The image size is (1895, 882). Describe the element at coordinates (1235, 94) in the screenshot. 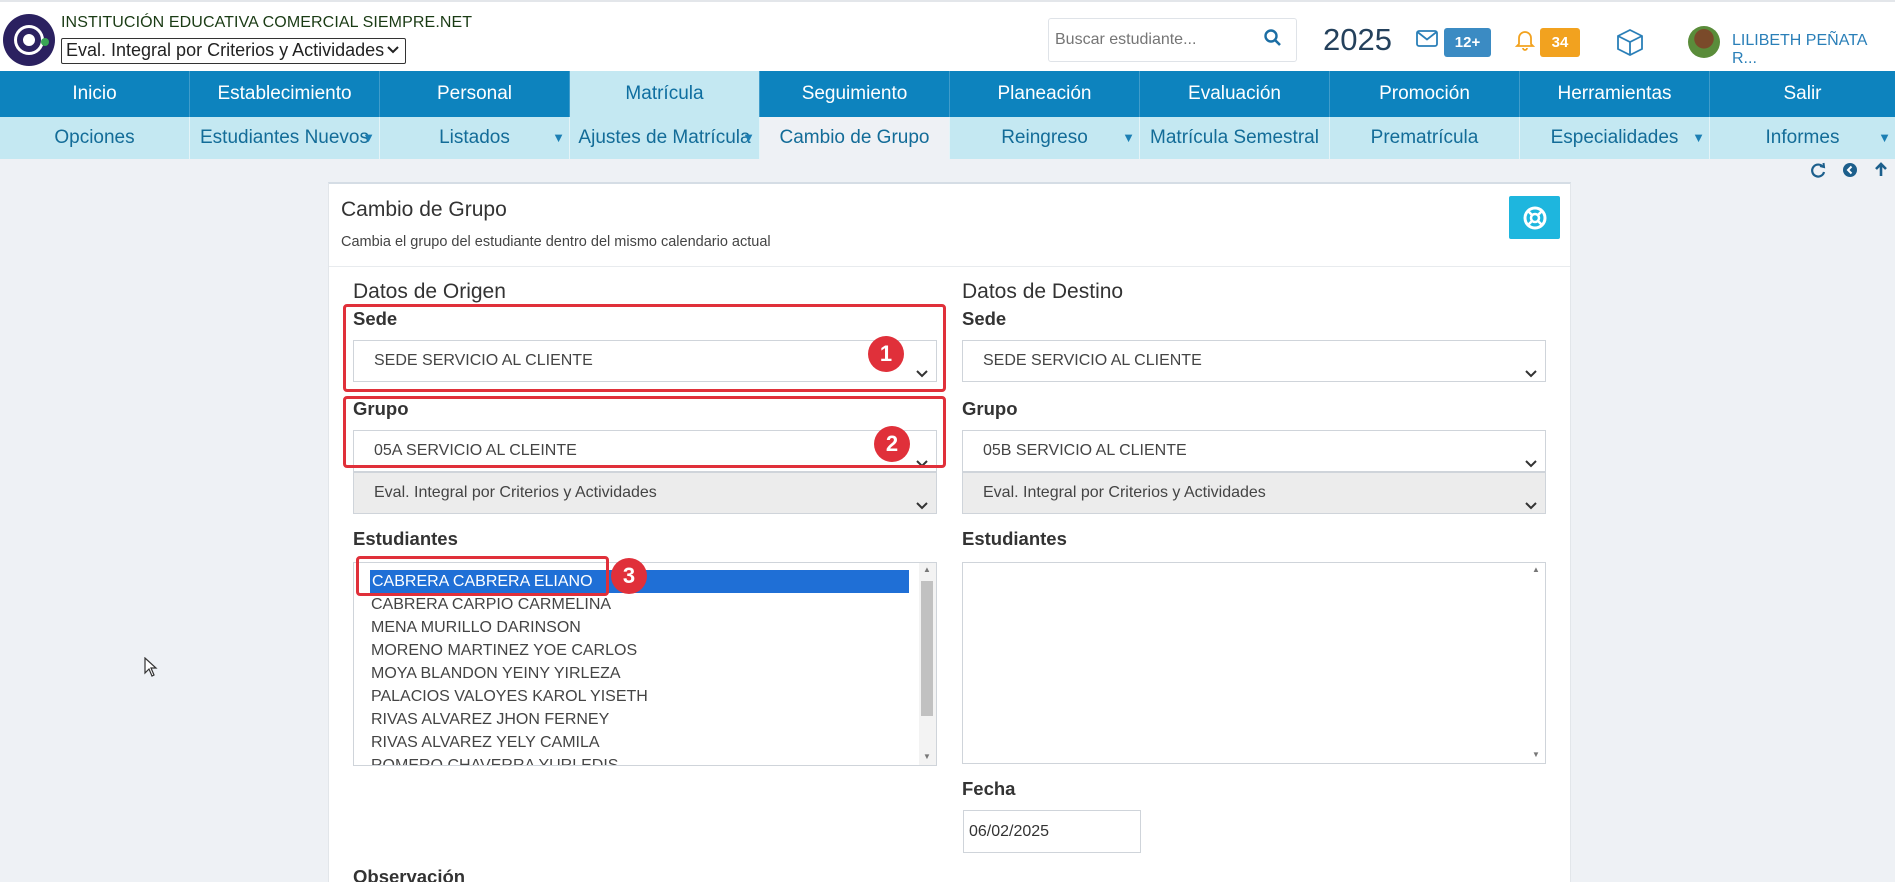

I see `nav-evaluacion: Evaluación` at that location.